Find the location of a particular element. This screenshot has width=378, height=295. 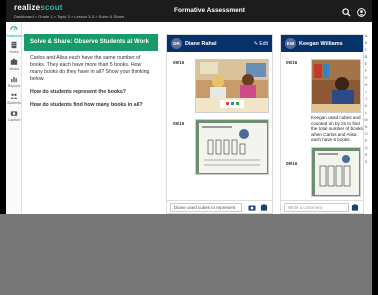

alphabet-letter: Q is located at coordinates (366, 147).